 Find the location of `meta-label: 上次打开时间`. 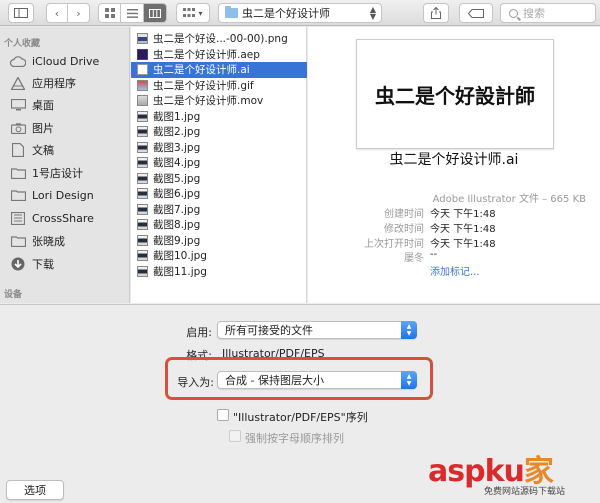

meta-label: 上次打开时间 is located at coordinates (394, 244).